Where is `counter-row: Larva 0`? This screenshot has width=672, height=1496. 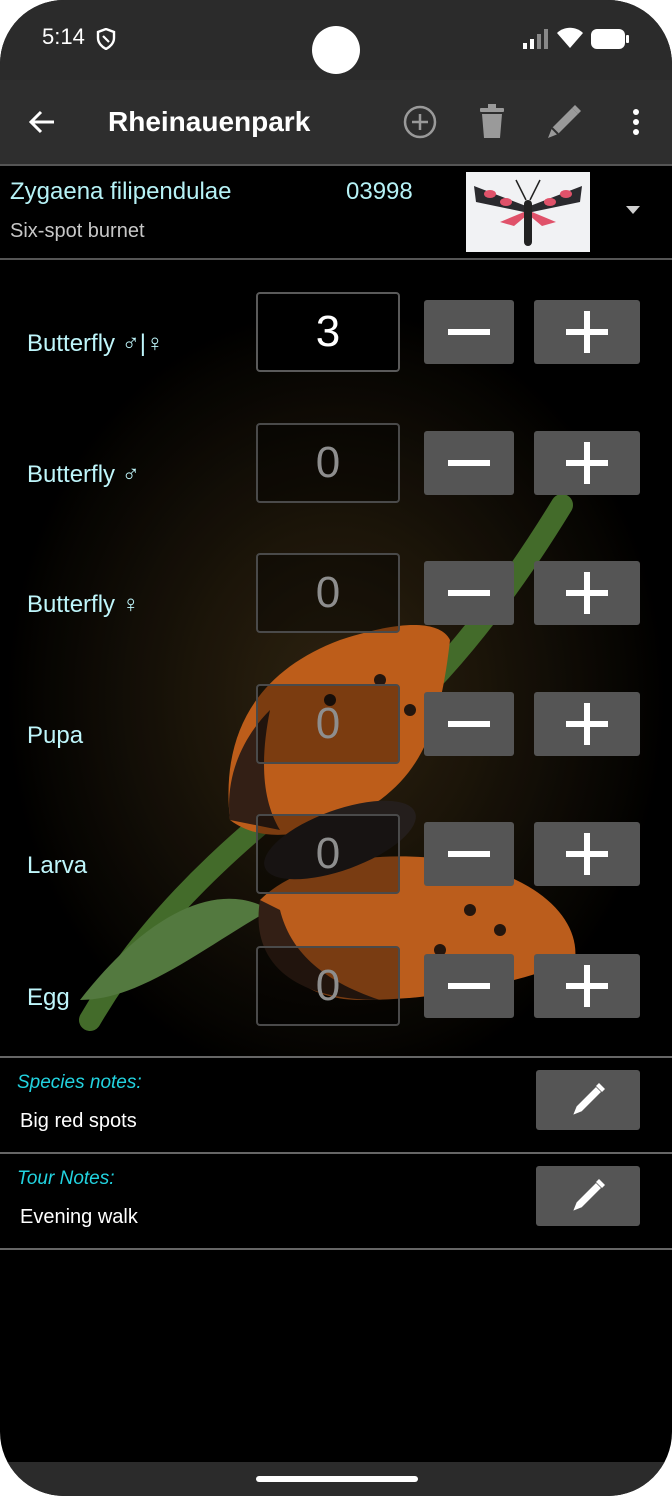 counter-row: Larva 0 is located at coordinates (336, 864).